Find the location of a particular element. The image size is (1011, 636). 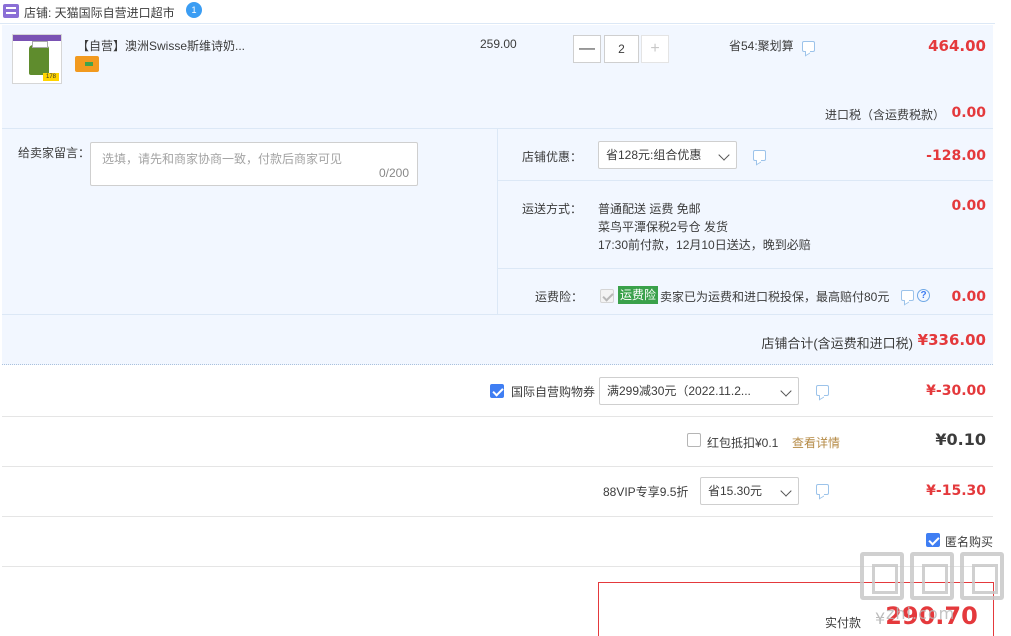

quantity-input: 2 is located at coordinates (621, 49).